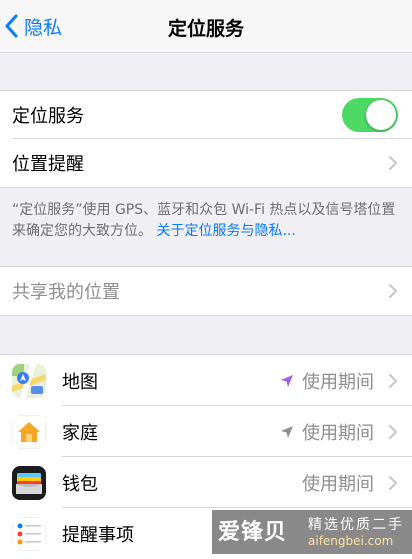 This screenshot has height=559, width=412. Describe the element at coordinates (205, 29) in the screenshot. I see `page-title: 定位服务` at that location.